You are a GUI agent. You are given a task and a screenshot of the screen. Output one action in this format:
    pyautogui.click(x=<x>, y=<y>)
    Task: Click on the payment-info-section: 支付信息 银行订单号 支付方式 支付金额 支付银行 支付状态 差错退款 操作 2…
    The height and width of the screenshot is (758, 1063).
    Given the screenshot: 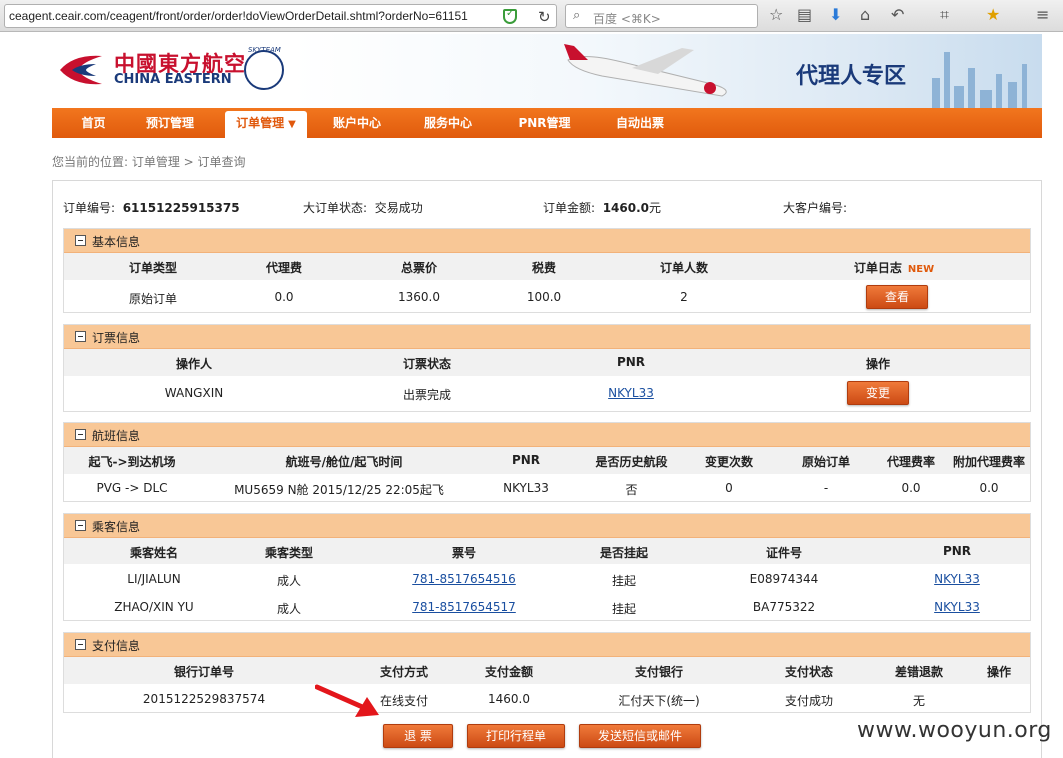 What is the action you would take?
    pyautogui.click(x=547, y=672)
    